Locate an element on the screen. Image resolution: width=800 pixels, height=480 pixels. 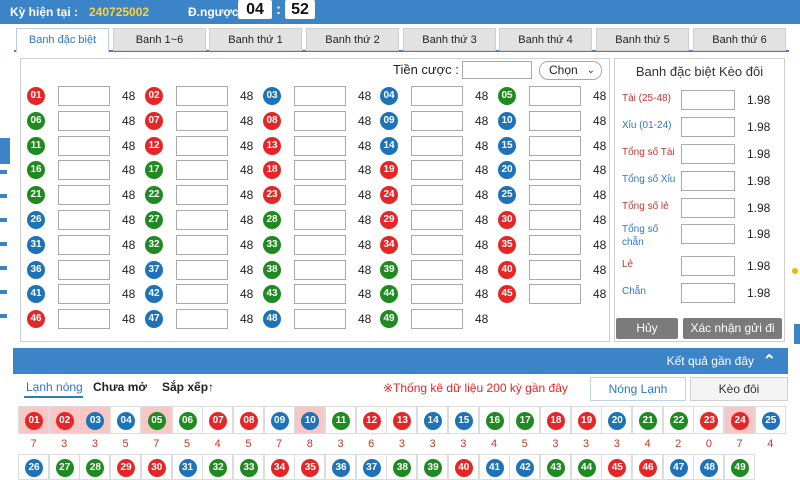
result-cell: 32 is located at coordinates (218, 467).